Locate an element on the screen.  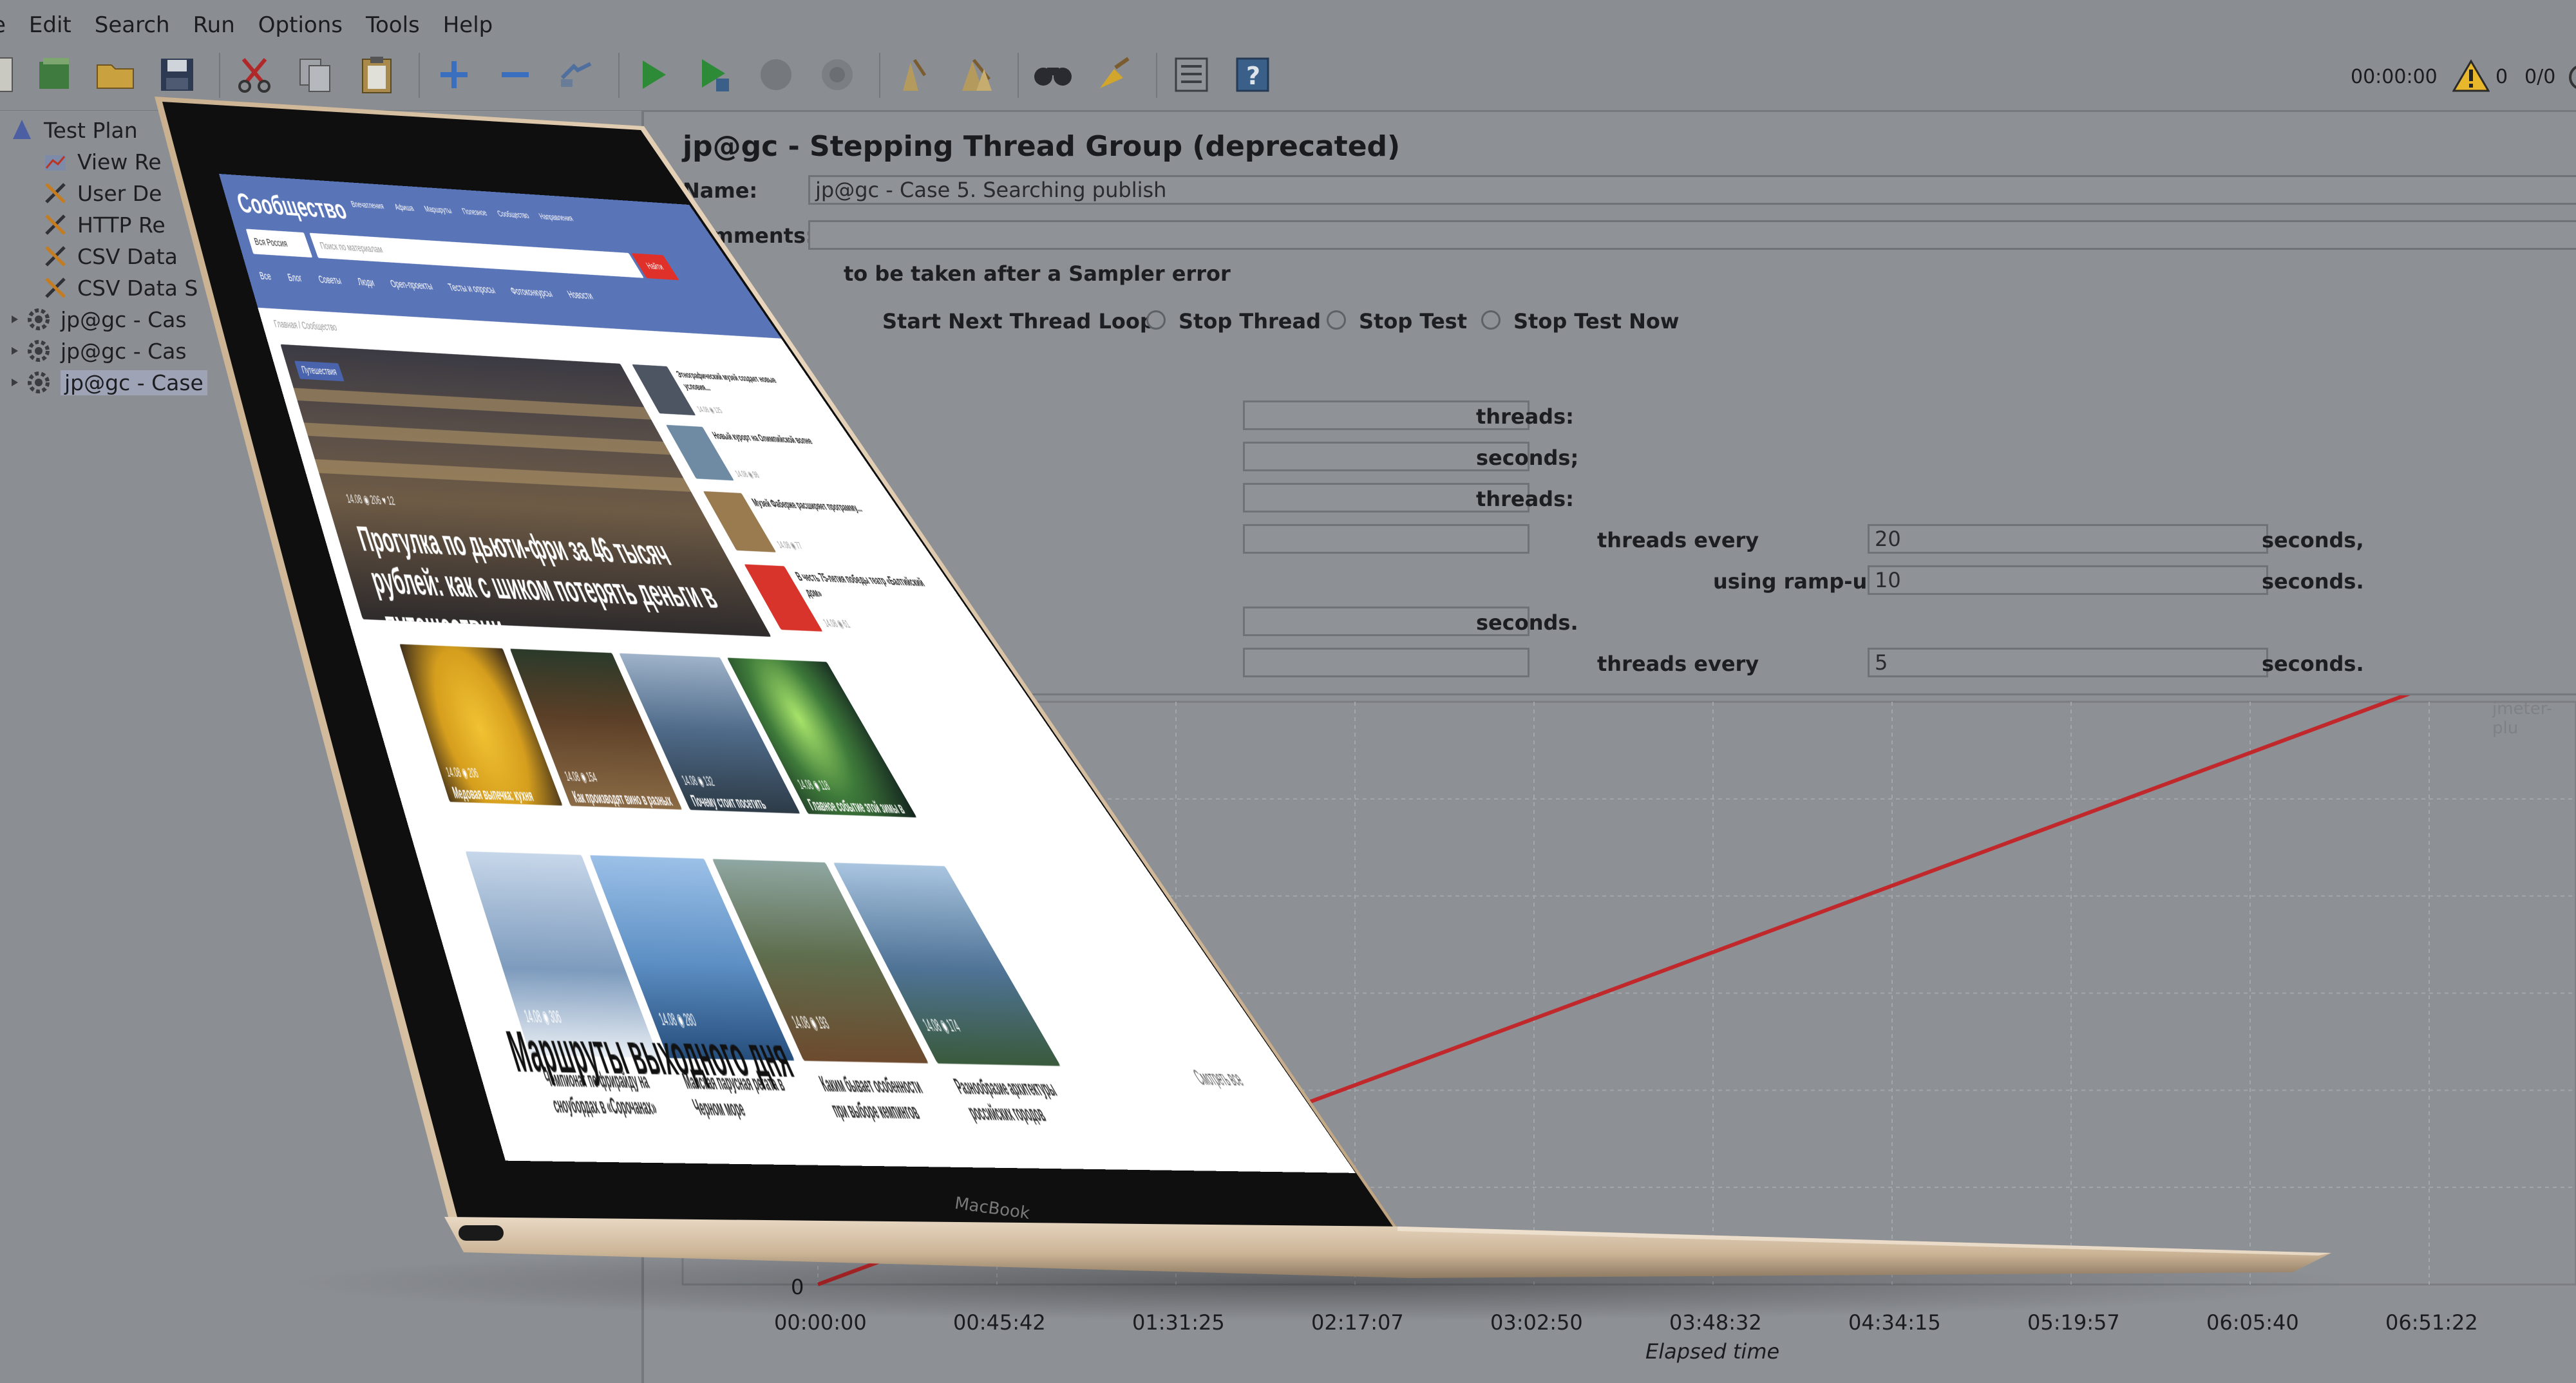
cat-open-projects: Open-проекты is located at coordinates (412, 285).